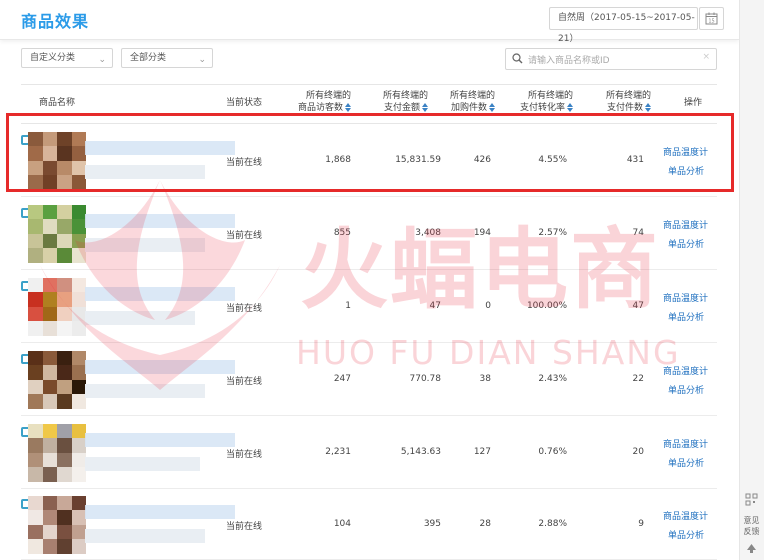  Describe the element at coordinates (552, 451) in the screenshot. I see `cell-rate: 0.76%` at that location.